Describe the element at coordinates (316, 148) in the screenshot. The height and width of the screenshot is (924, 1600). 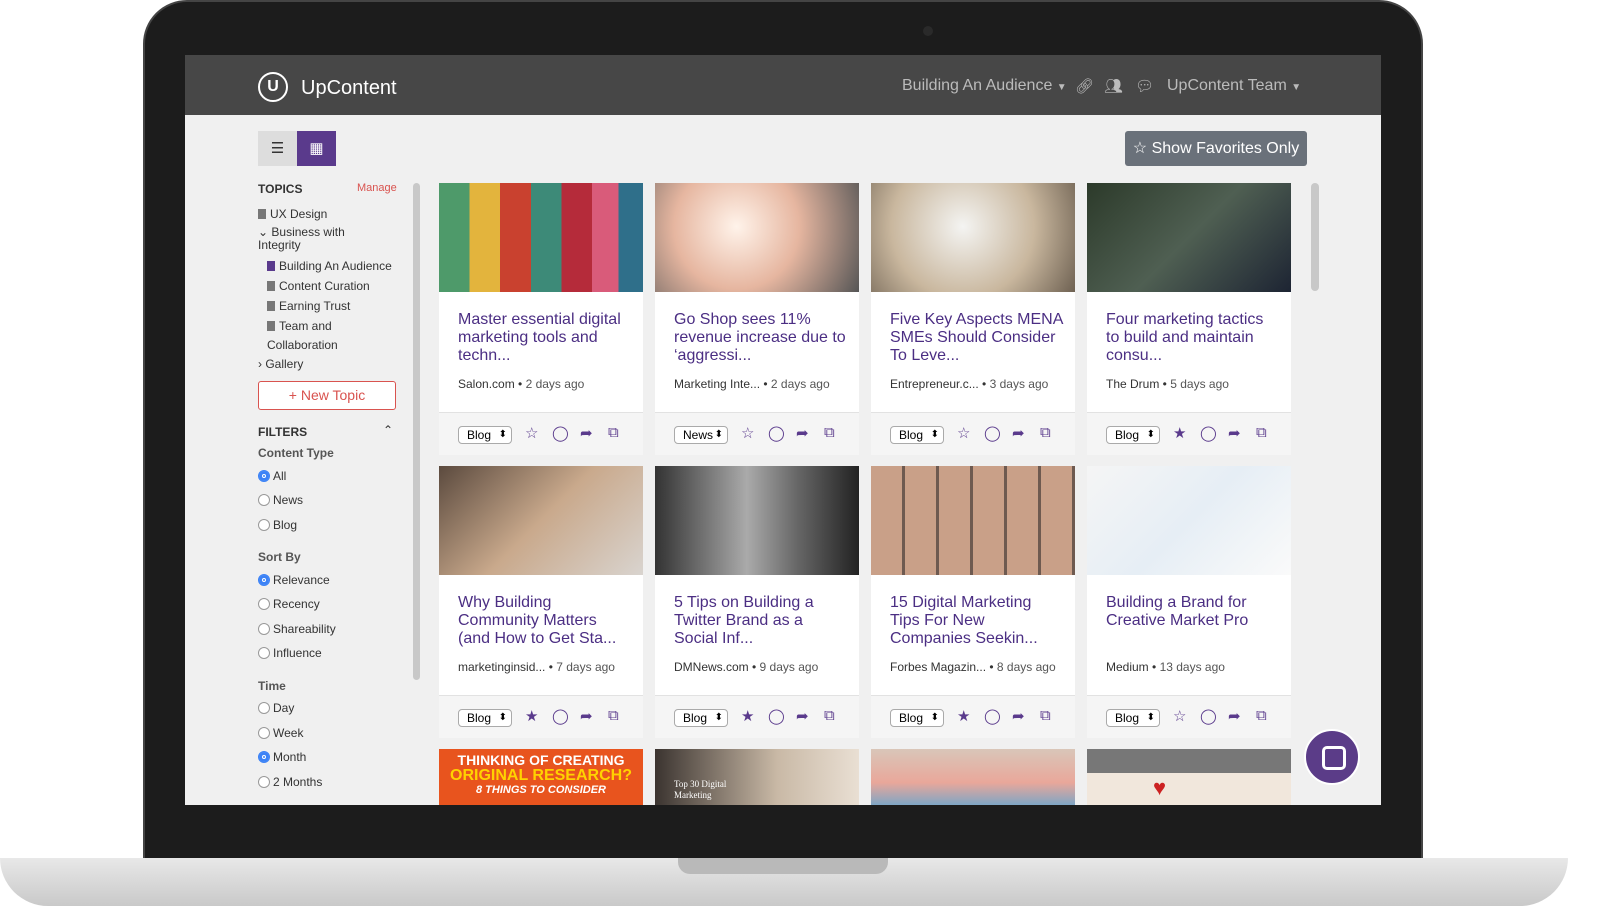
I see `grid-view-button: ▦` at that location.